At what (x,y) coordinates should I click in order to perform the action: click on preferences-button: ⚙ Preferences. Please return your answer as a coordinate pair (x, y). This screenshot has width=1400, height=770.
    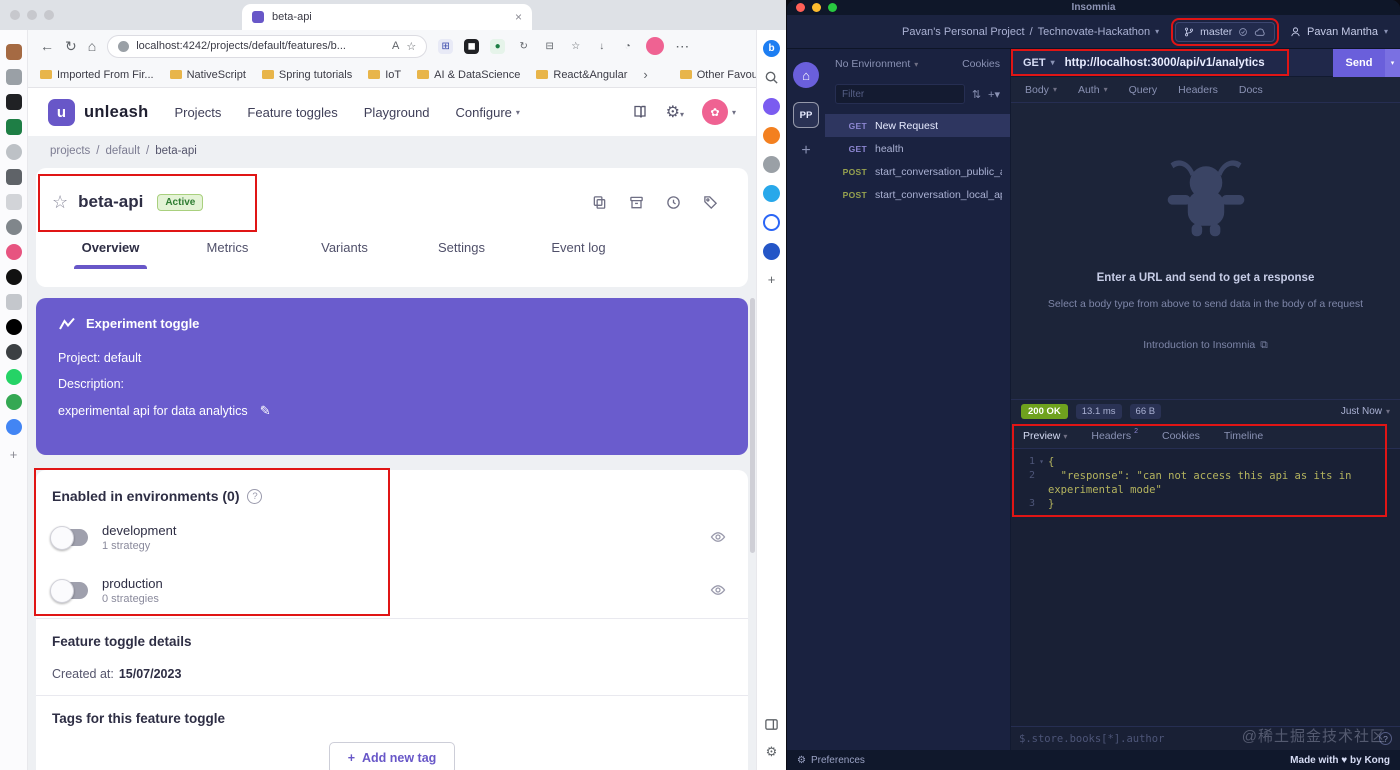
    Looking at the image, I should click on (831, 760).